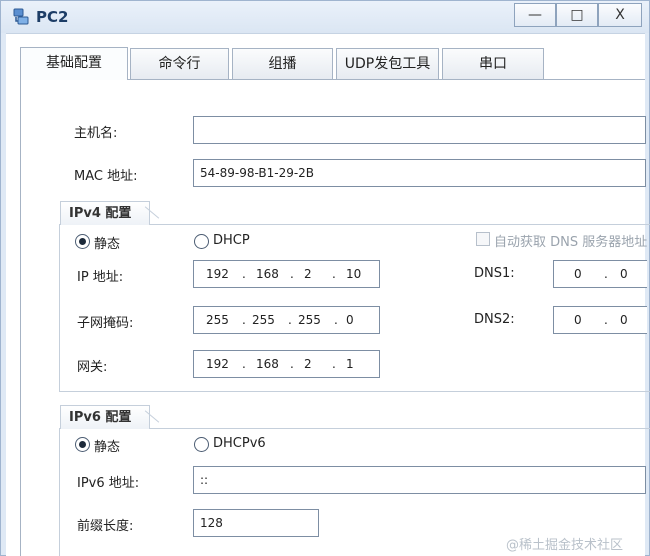 The width and height of the screenshot is (650, 556). I want to click on prefix-length-label: 前缀长度:, so click(105, 526).